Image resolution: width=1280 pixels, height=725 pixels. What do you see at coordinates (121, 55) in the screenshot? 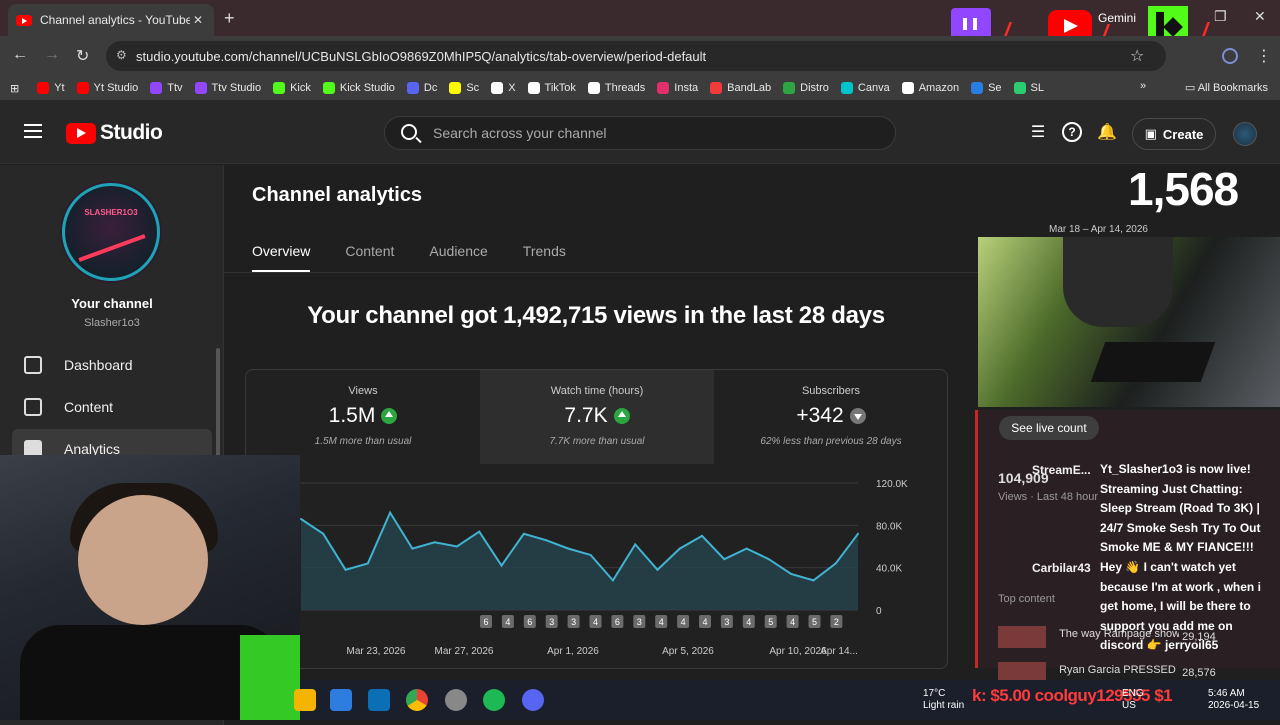
I see `site-info-icon: ⚙` at bounding box center [121, 55].